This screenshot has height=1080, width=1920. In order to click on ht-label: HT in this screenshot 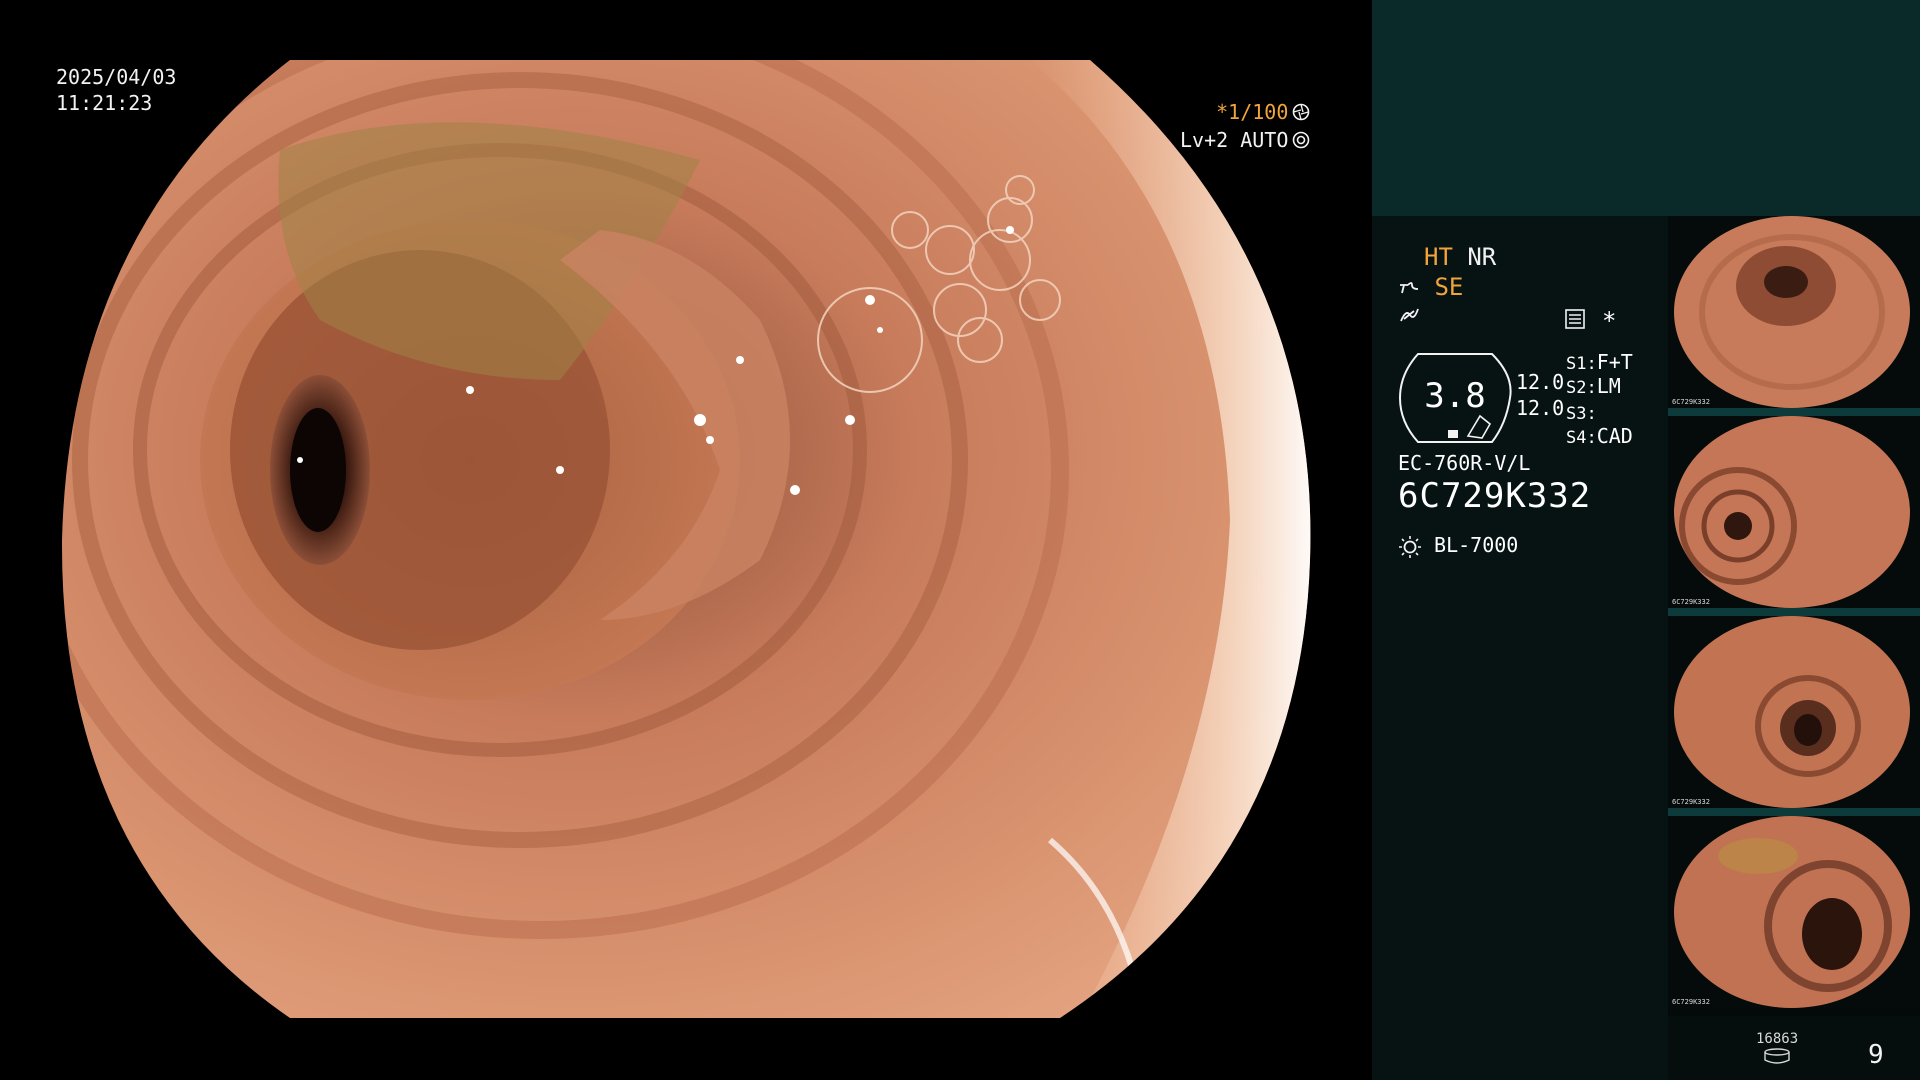, I will do `click(1438, 257)`.